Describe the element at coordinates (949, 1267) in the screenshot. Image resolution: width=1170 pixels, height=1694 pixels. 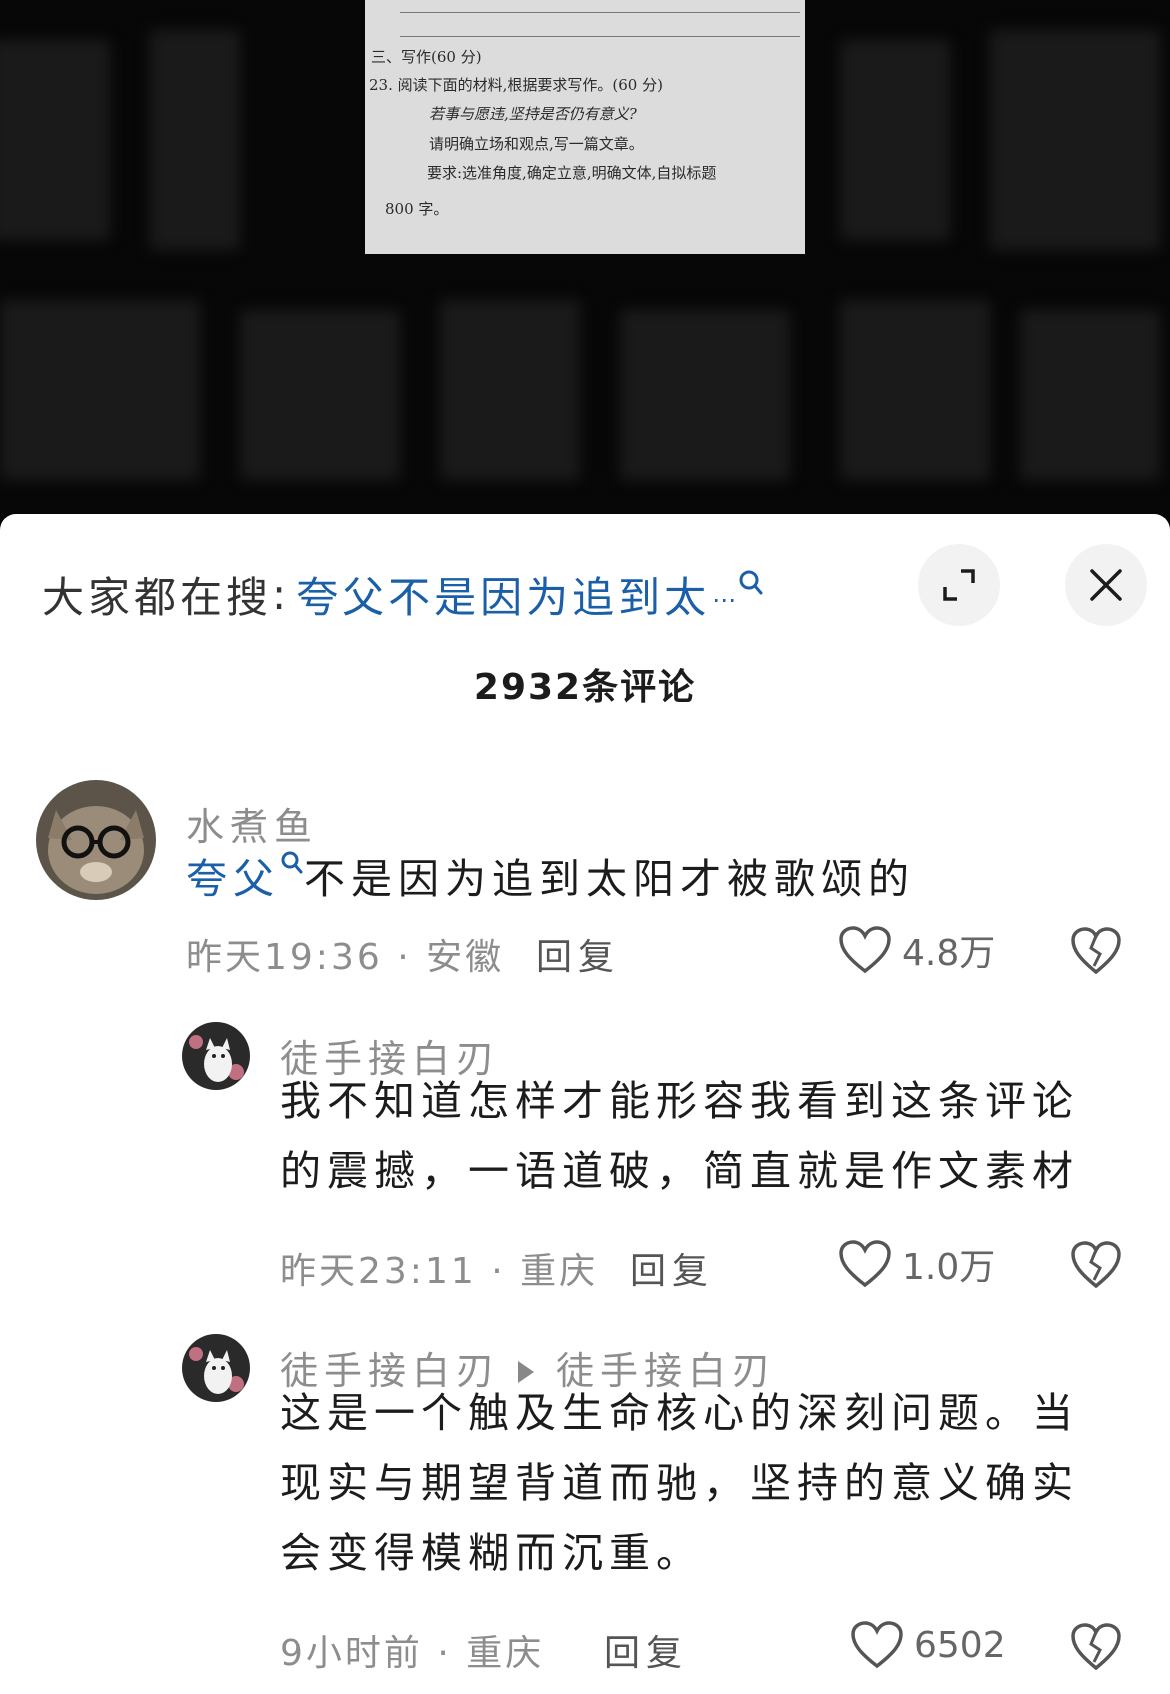
I see `like-count: 1.0万` at that location.